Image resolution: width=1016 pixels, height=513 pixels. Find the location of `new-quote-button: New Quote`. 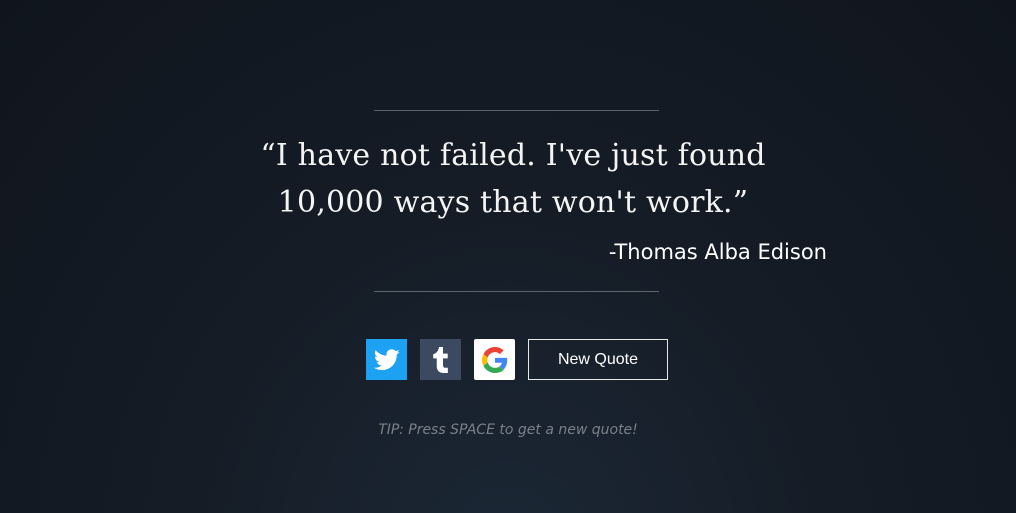

new-quote-button: New Quote is located at coordinates (598, 359).